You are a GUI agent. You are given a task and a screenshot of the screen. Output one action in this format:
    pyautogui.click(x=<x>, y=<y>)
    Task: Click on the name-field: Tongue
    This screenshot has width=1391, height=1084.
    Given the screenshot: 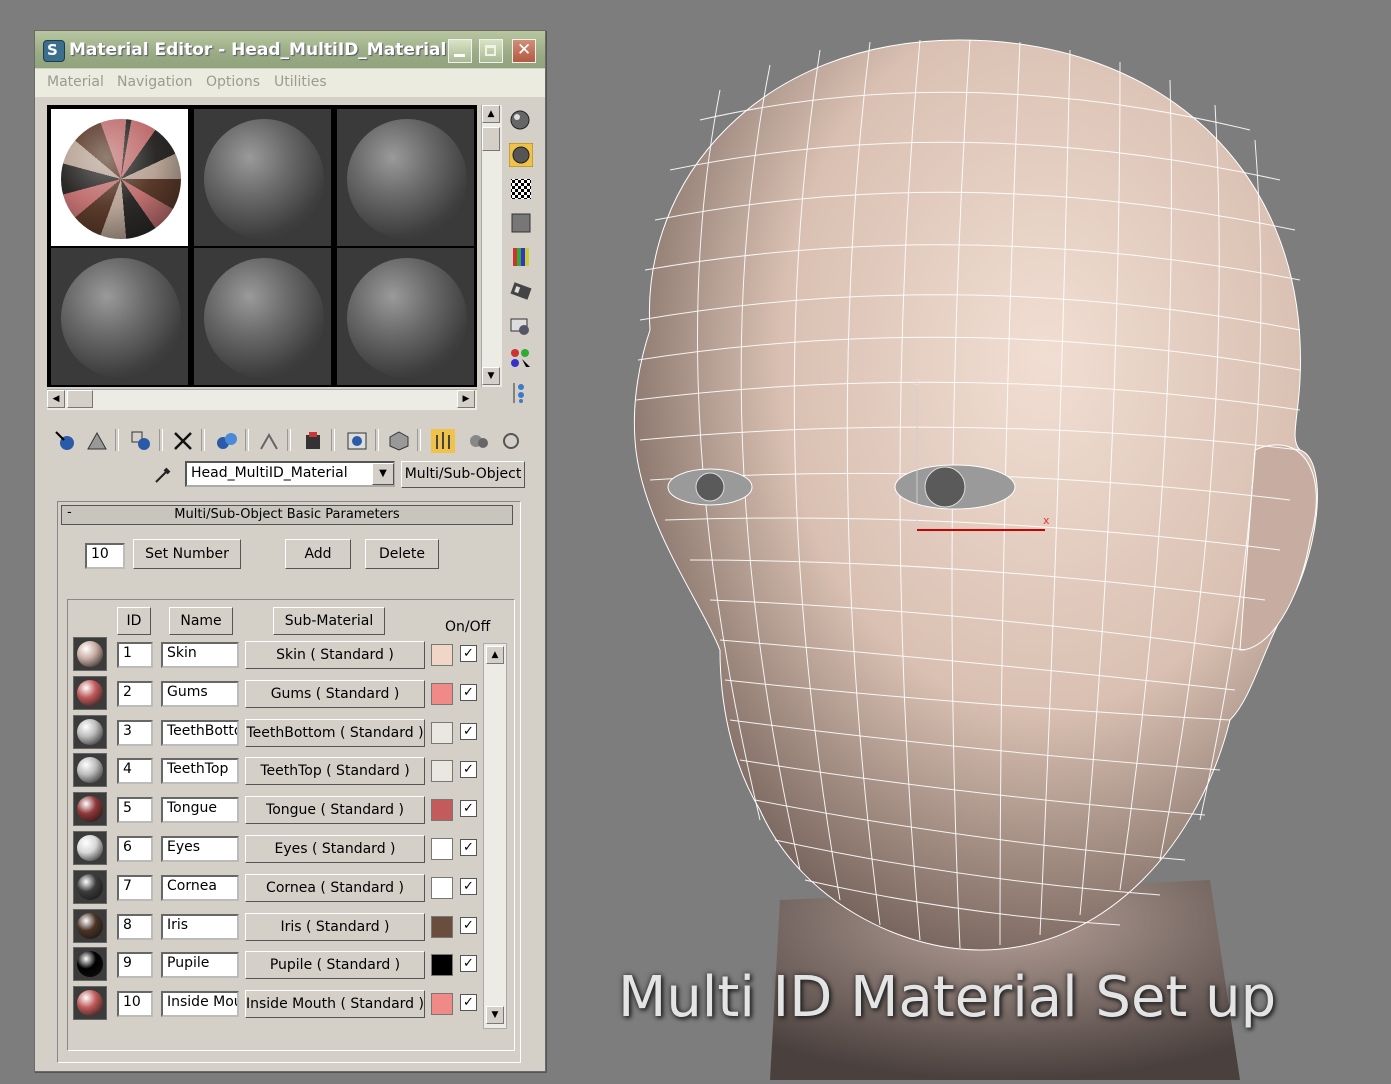 What is the action you would take?
    pyautogui.click(x=200, y=810)
    